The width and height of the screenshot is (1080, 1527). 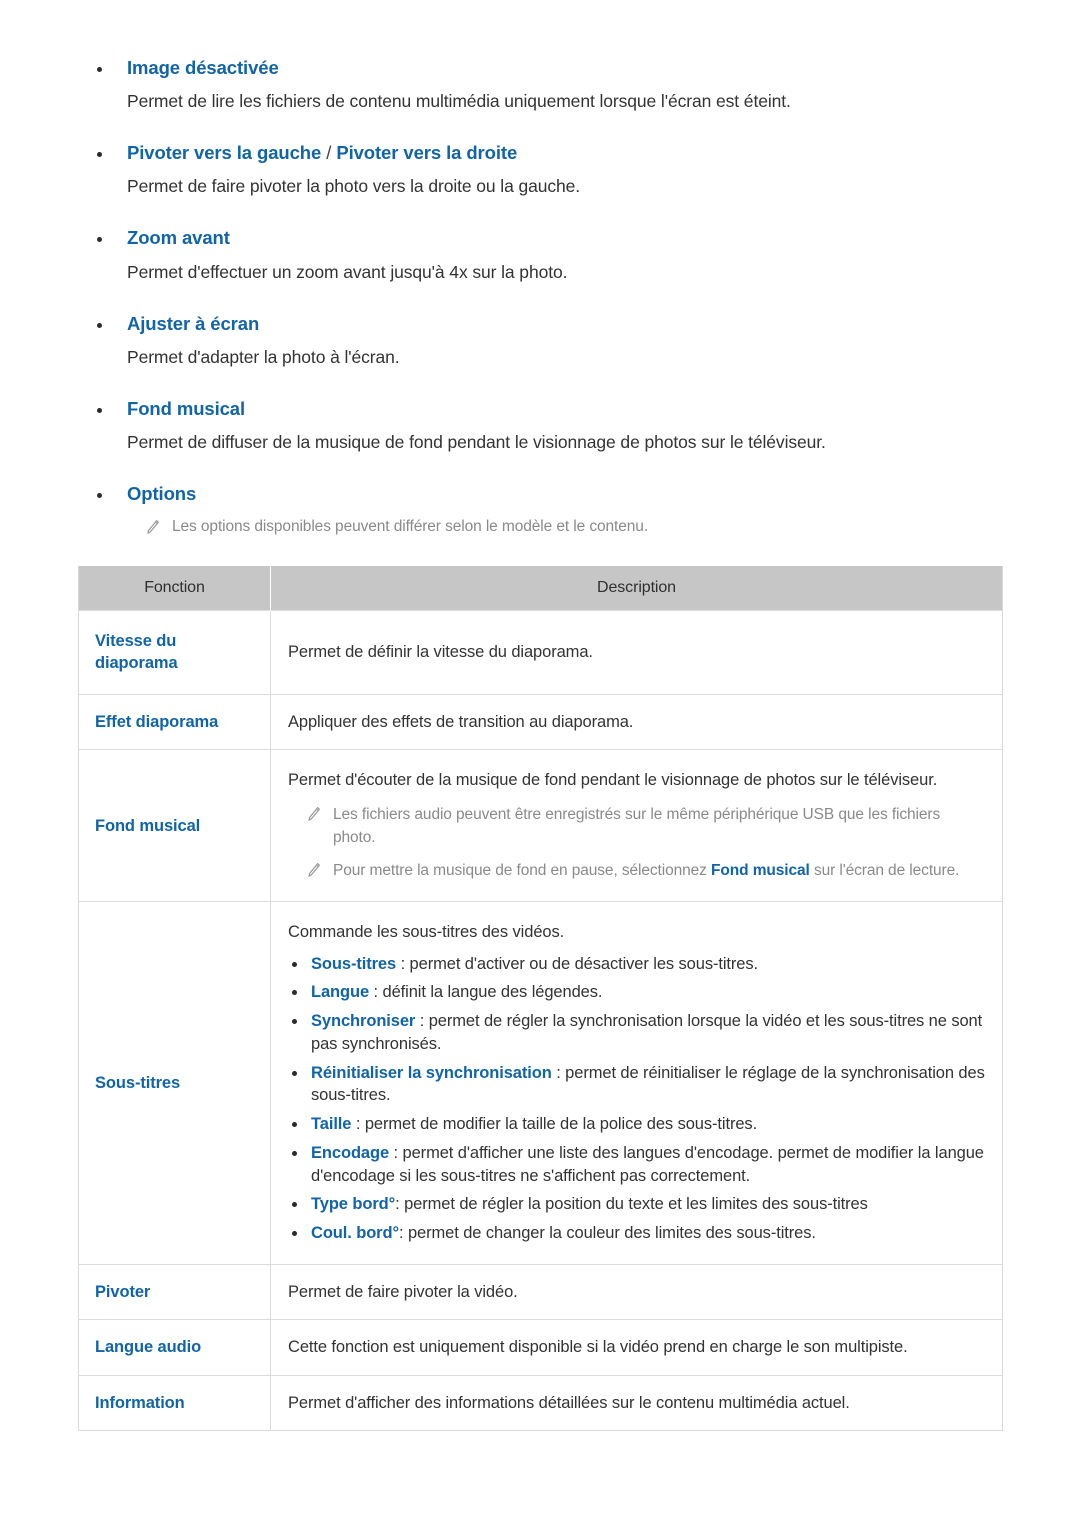 I want to click on feature-title: Options, so click(x=162, y=494).